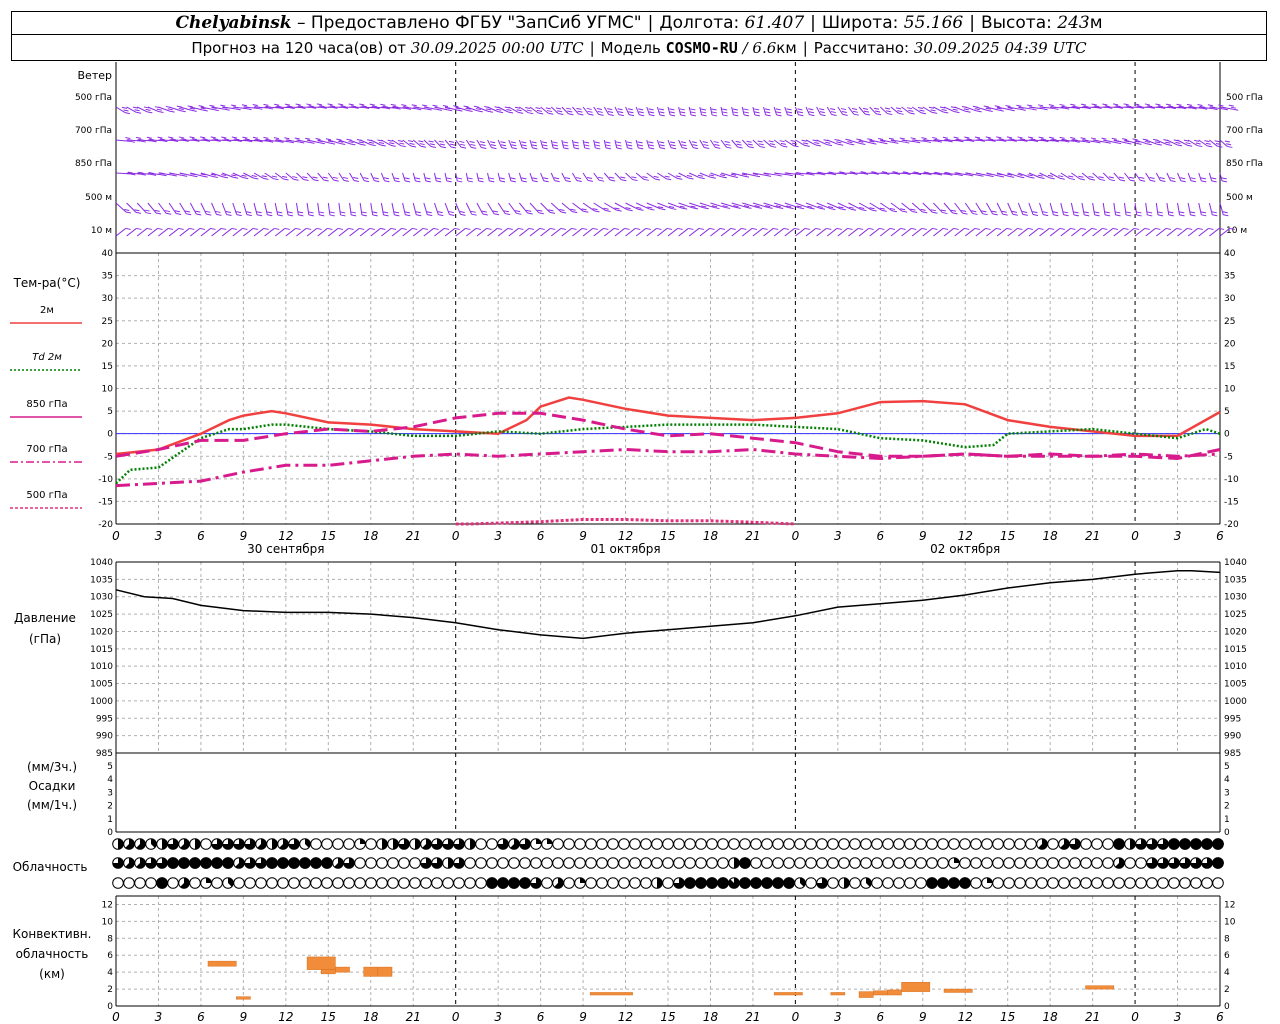  What do you see at coordinates (1228, 457) in the screenshot?
I see `temp-ytick-right: -5` at bounding box center [1228, 457].